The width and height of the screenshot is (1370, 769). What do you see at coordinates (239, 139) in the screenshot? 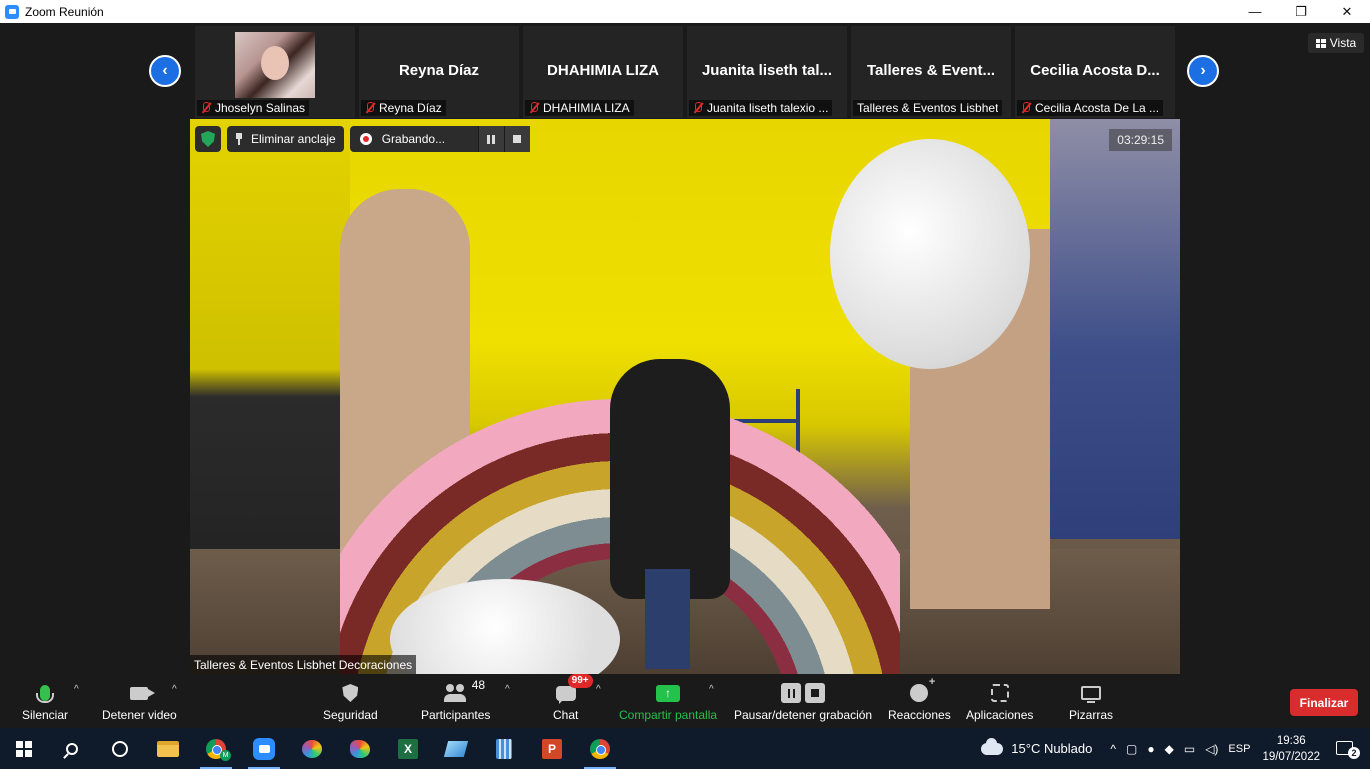
I see `pin-icon` at bounding box center [239, 139].